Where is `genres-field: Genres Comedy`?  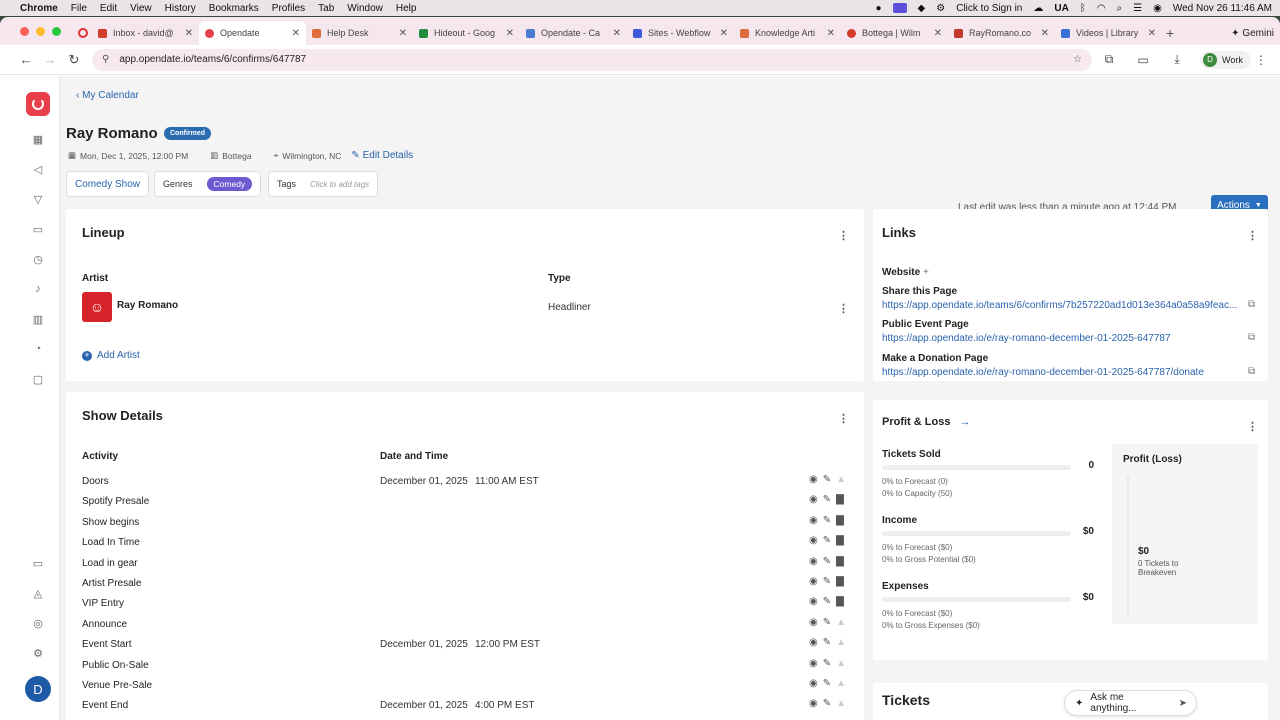
genres-field: Genres Comedy is located at coordinates (208, 184).